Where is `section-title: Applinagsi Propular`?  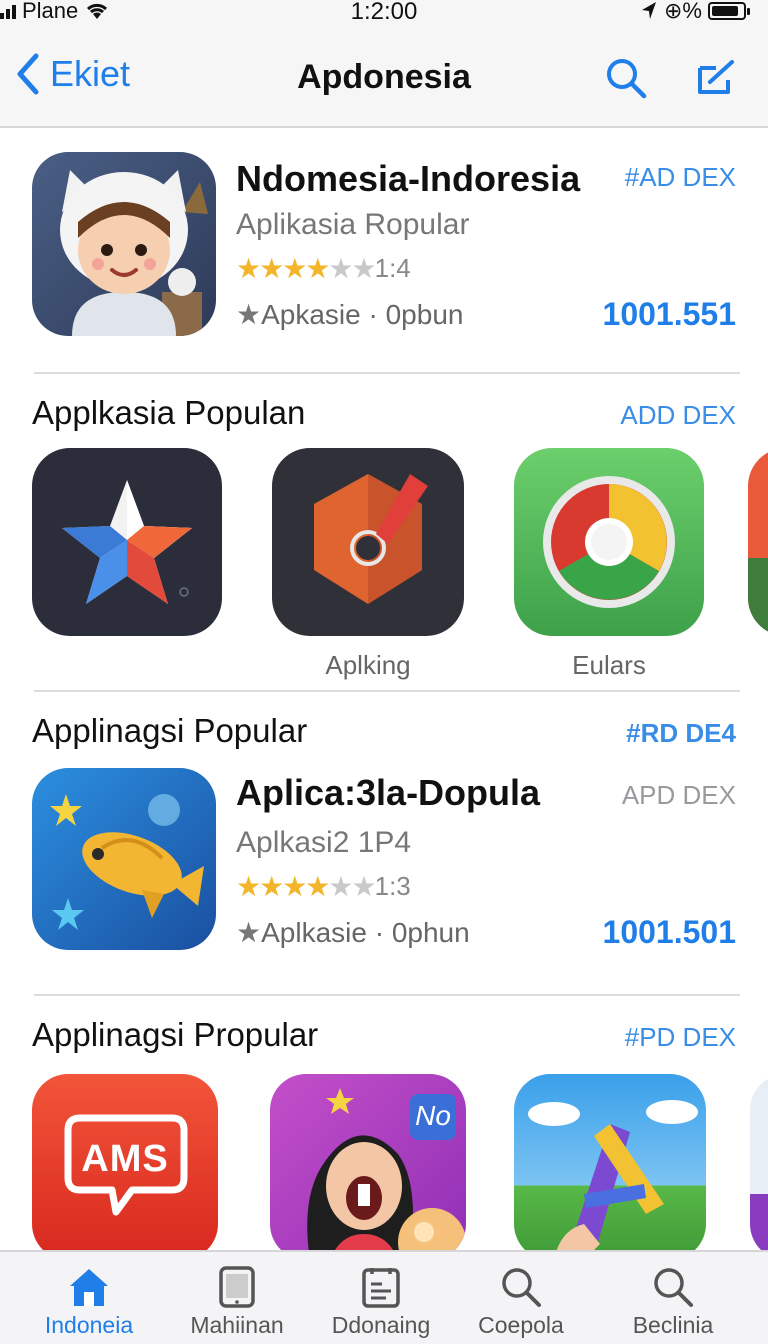
section-title: Applinagsi Propular is located at coordinates (175, 1034).